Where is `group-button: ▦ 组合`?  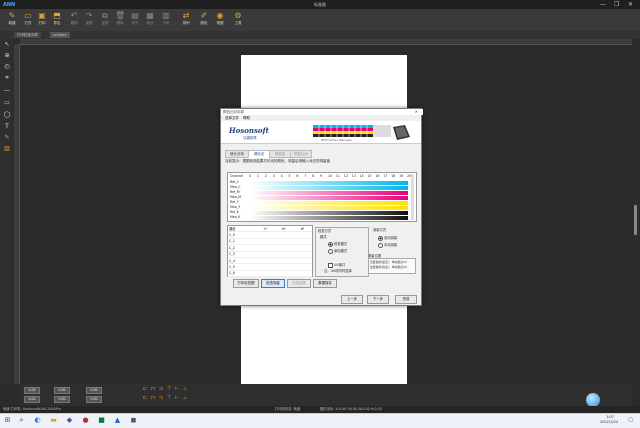
group-button: ▦ 组合 is located at coordinates (150, 20).